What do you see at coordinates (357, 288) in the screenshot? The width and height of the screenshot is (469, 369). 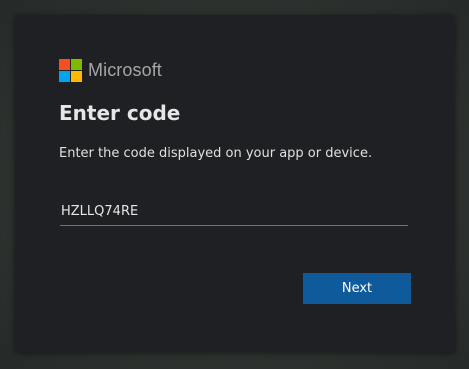 I see `next-button: Next` at bounding box center [357, 288].